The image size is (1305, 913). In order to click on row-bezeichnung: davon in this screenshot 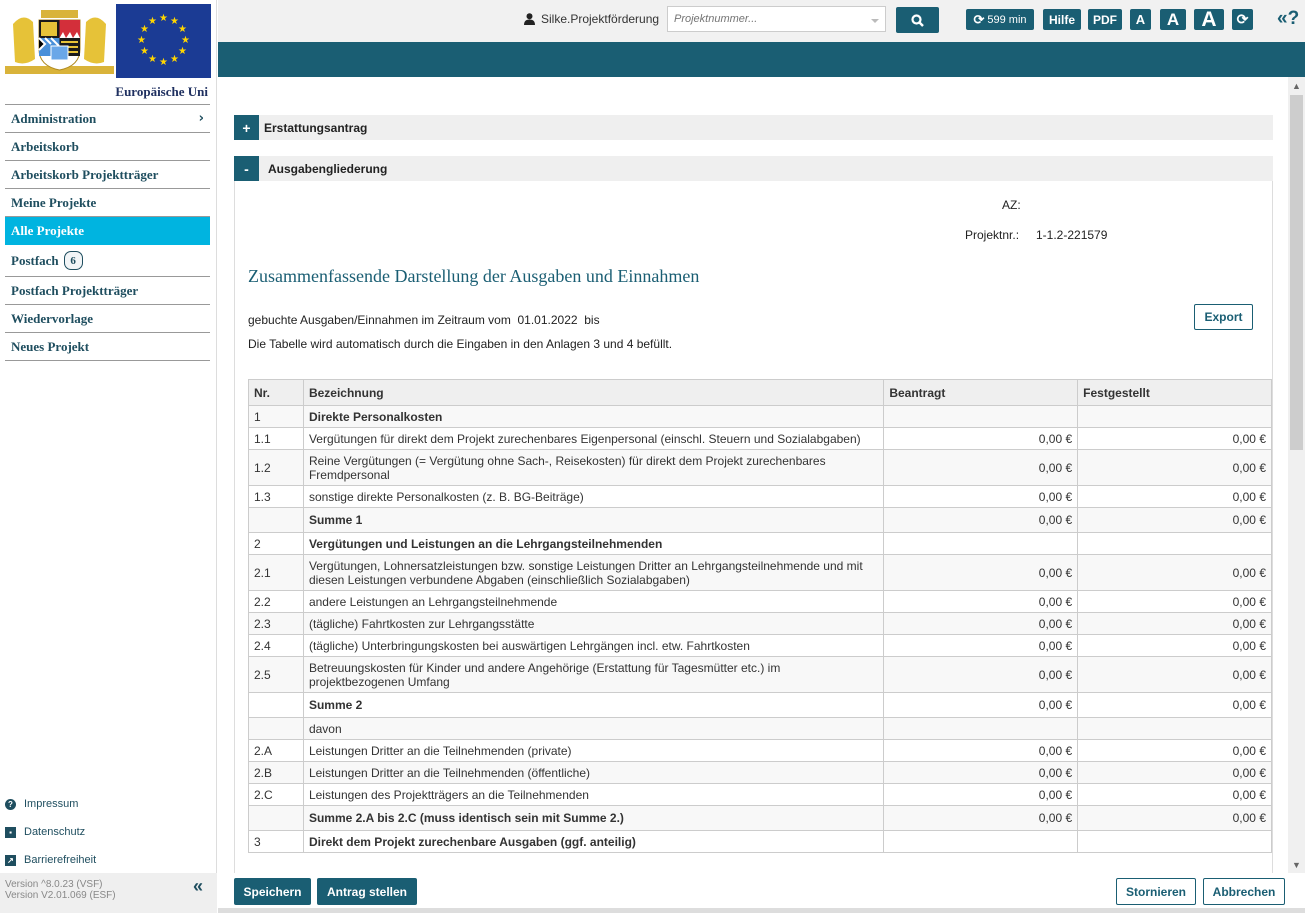, I will do `click(593, 728)`.